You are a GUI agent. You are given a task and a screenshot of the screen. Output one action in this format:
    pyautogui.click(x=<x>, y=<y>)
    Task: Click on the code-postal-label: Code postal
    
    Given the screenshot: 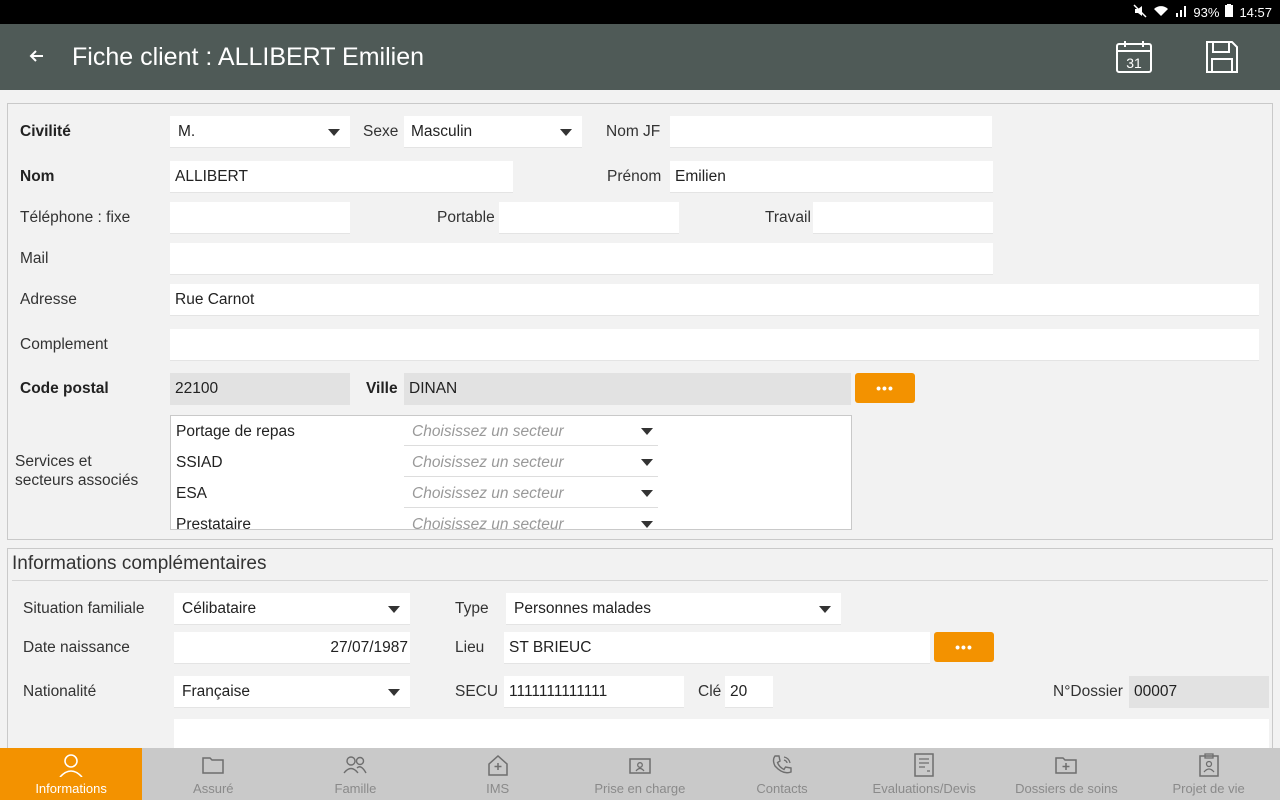 What is the action you would take?
    pyautogui.click(x=64, y=388)
    